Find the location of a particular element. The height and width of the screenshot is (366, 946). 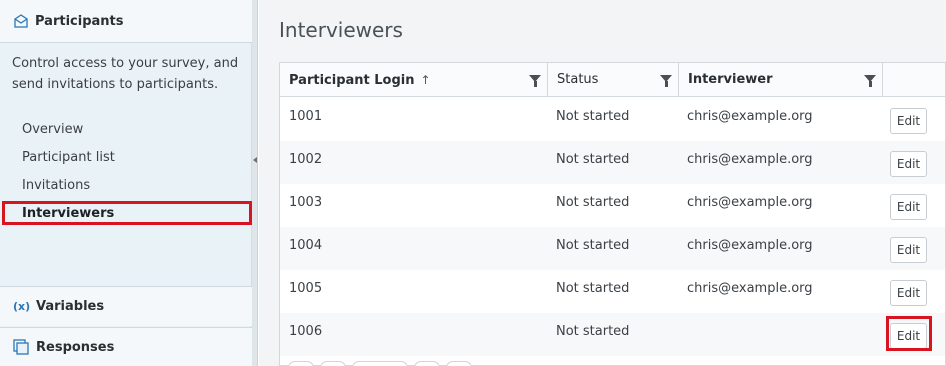

table-row: 1002 Not started chris@example.org Edit is located at coordinates (612, 162).